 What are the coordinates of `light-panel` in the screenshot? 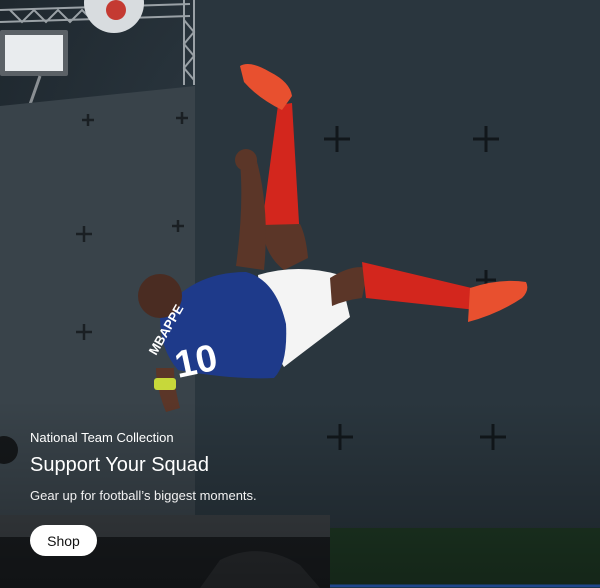 It's located at (34, 53).